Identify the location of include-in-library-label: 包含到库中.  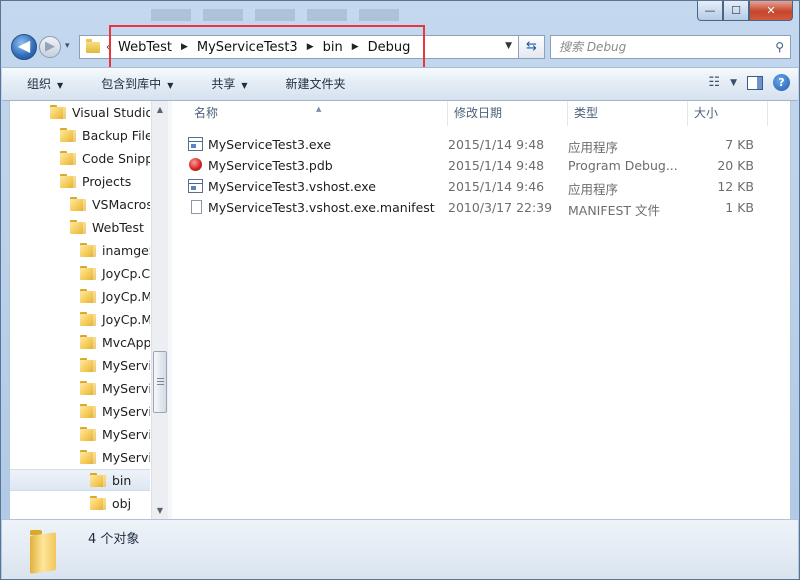
(131, 84).